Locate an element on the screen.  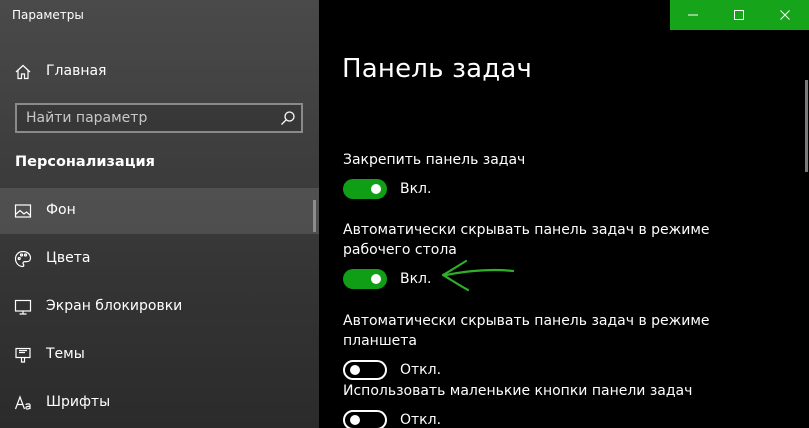
minimize-icon is located at coordinates (693, 15).